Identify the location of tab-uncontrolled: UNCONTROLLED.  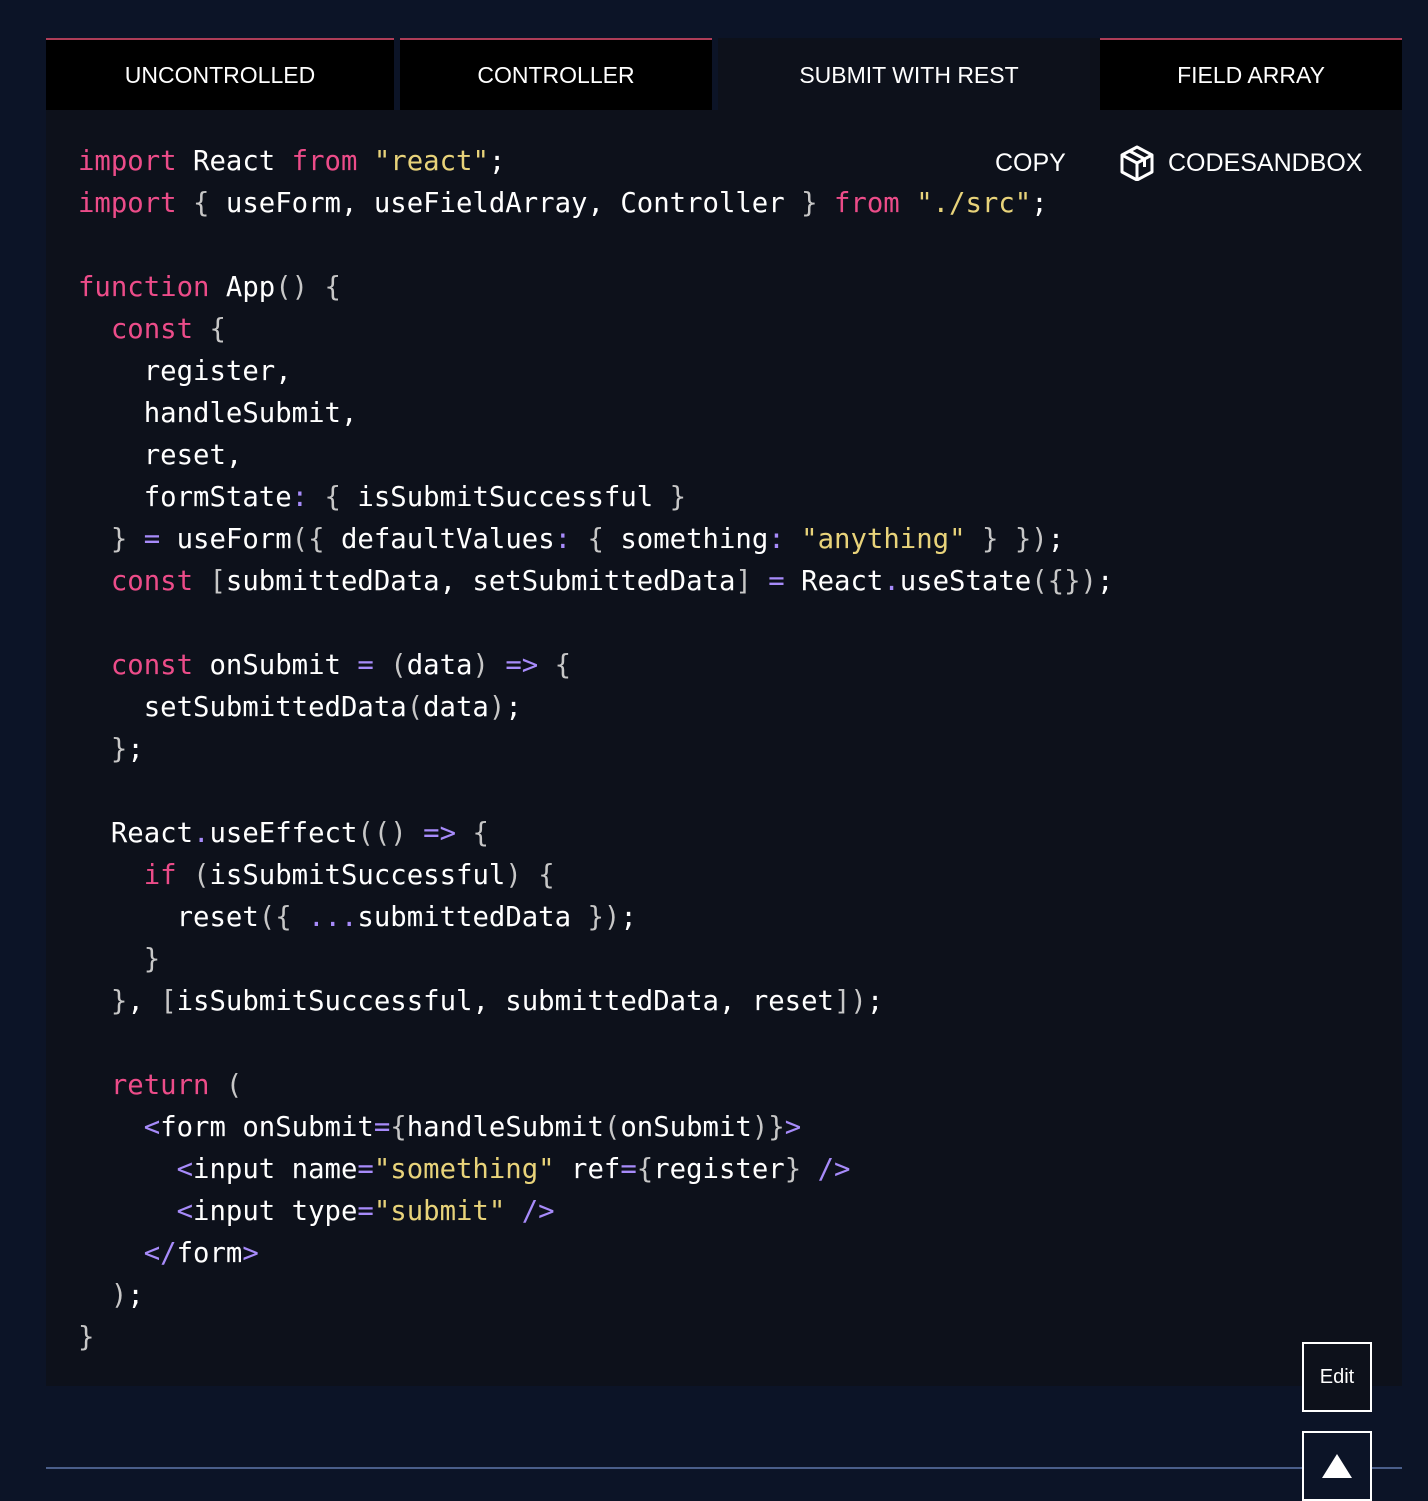
(220, 74).